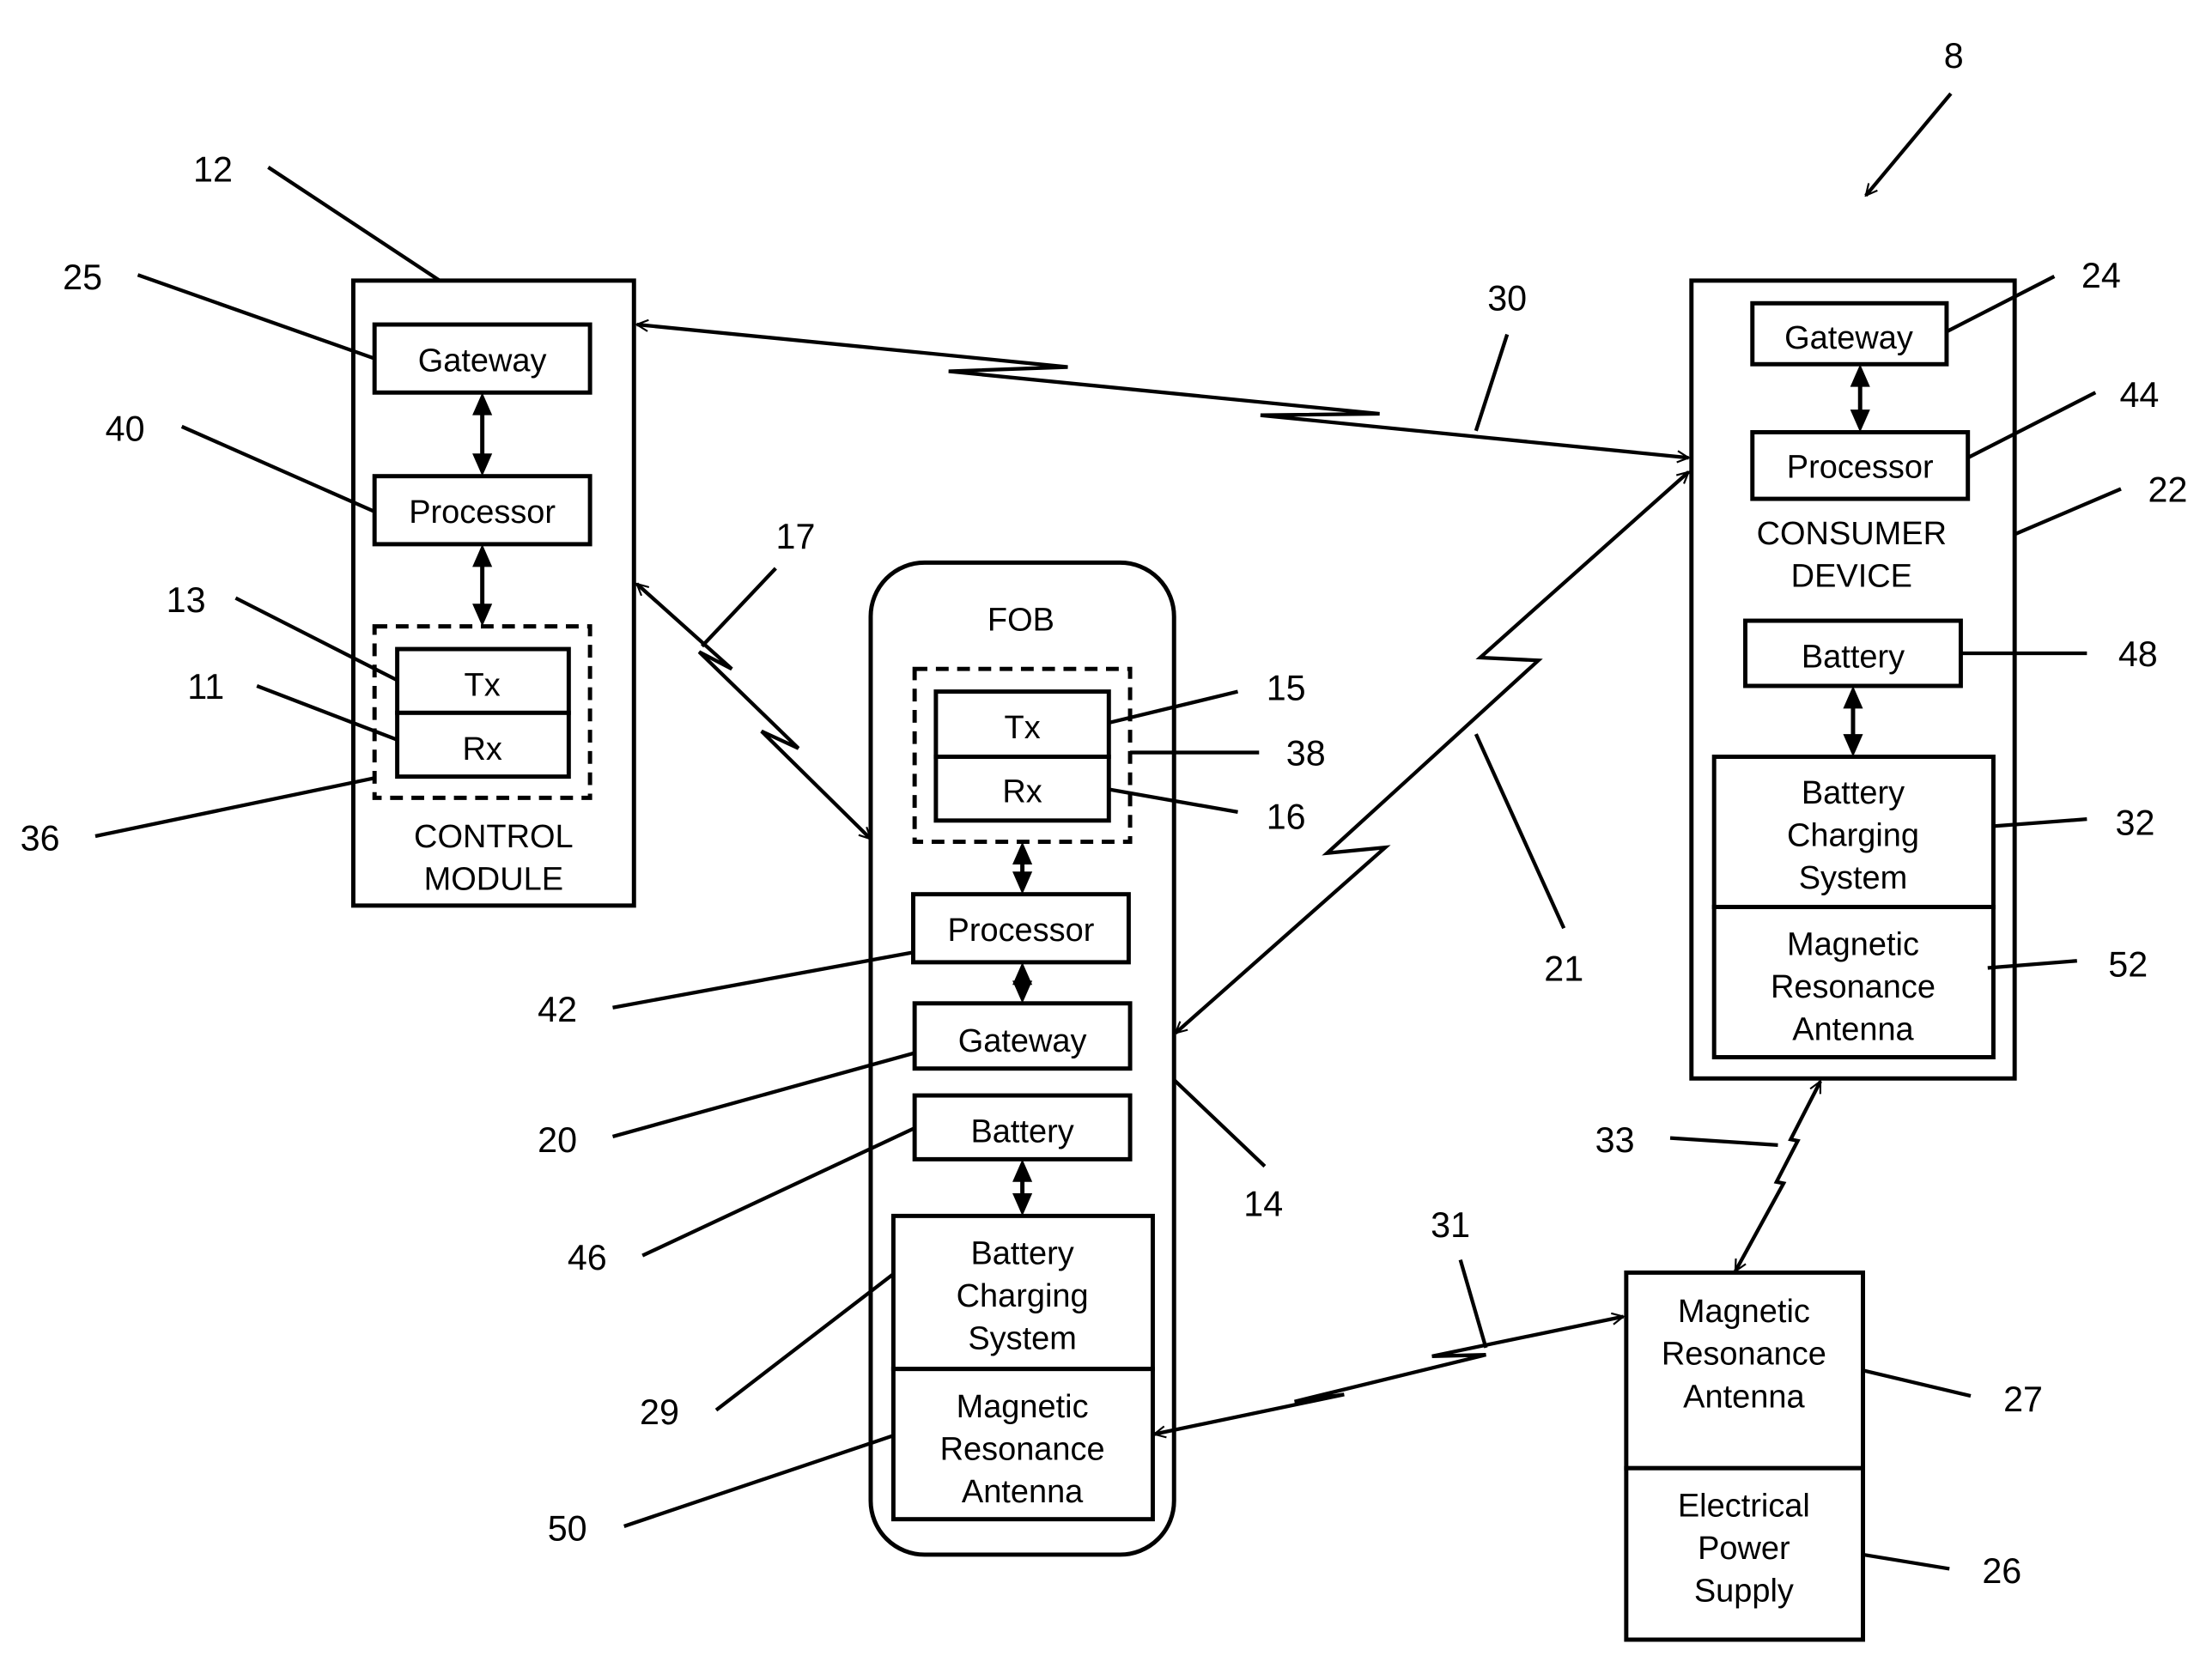  I want to click on leader-power-supply, so click(1907, 1561).